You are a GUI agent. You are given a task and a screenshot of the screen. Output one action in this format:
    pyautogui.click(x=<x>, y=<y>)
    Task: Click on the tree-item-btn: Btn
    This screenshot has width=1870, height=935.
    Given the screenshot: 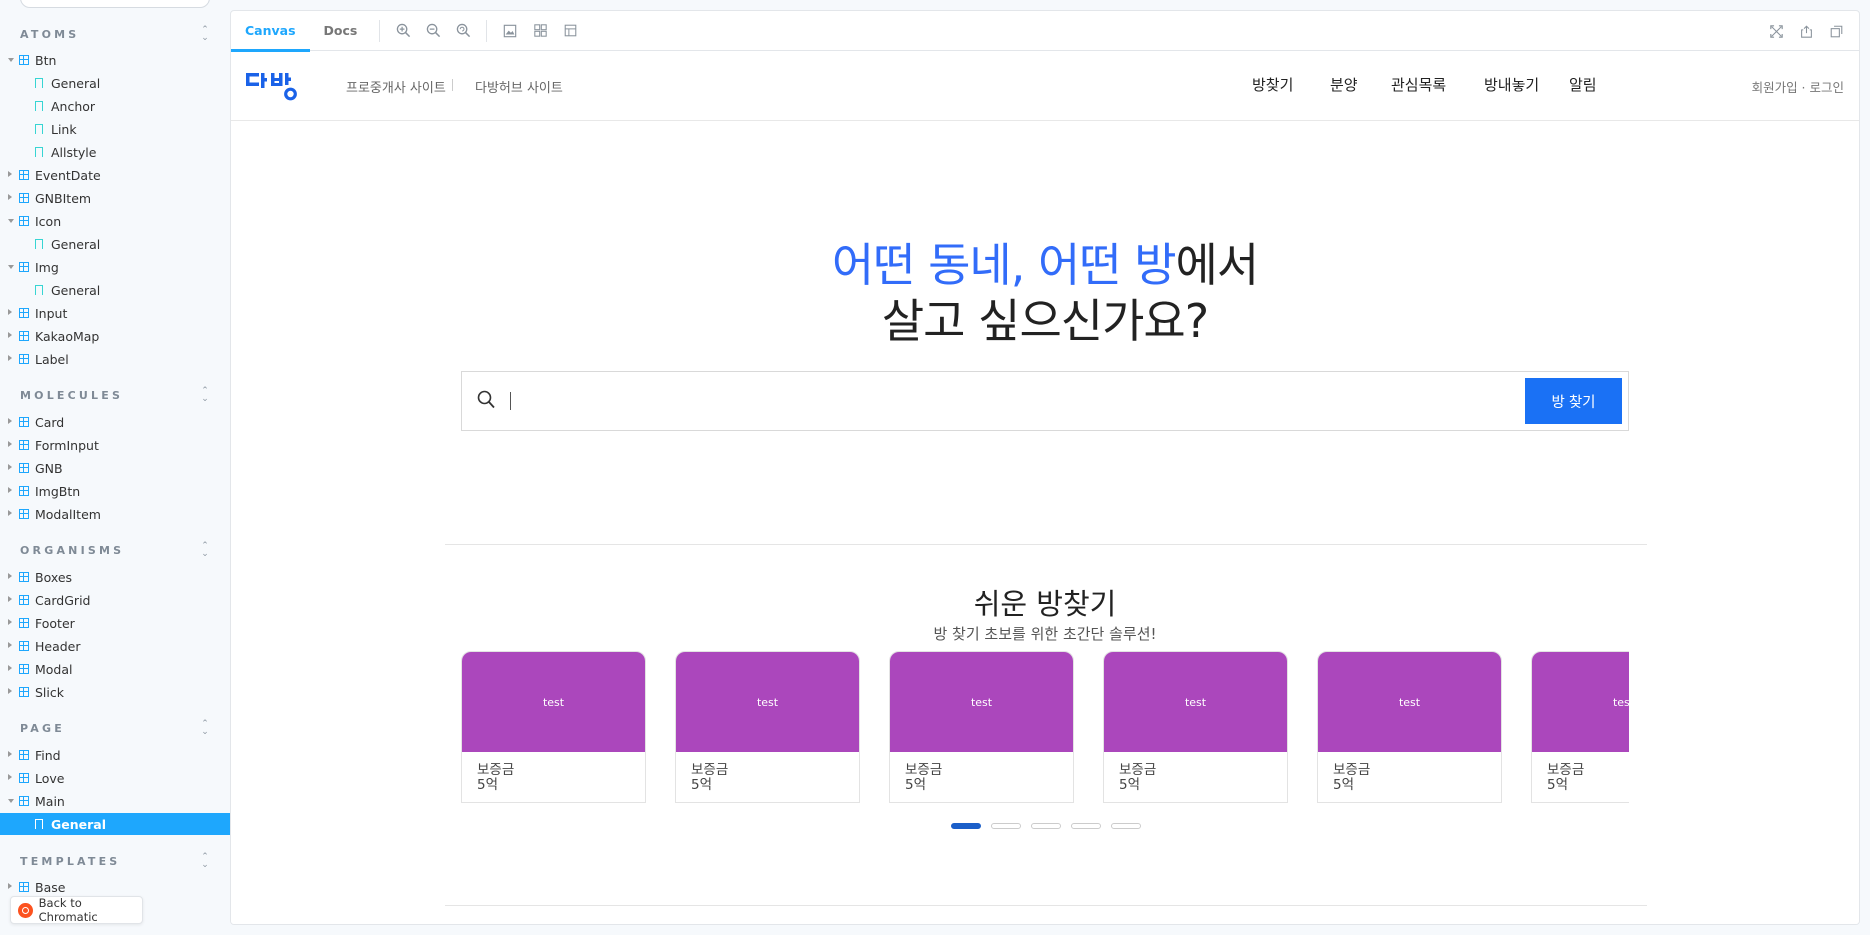 What is the action you would take?
    pyautogui.click(x=115, y=60)
    